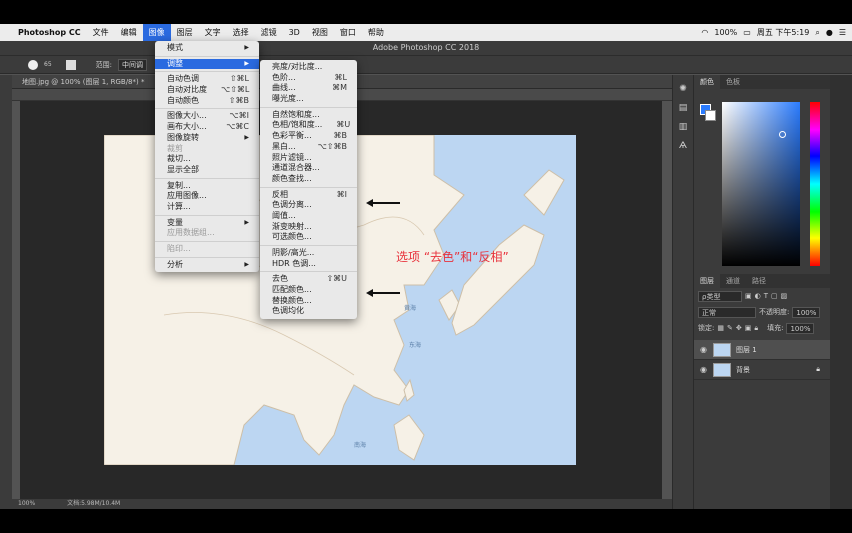 Image resolution: width=852 pixels, height=533 pixels. I want to click on image-menu-item: 自动对比度 ⌥⇧⌘L, so click(207, 90).